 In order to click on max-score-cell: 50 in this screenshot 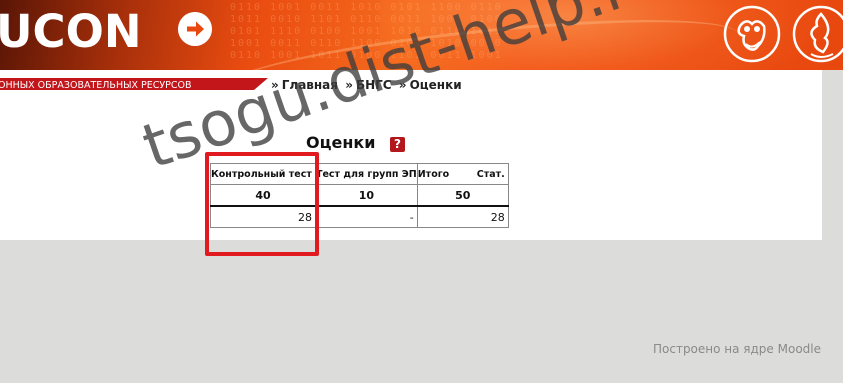, I will do `click(462, 195)`.